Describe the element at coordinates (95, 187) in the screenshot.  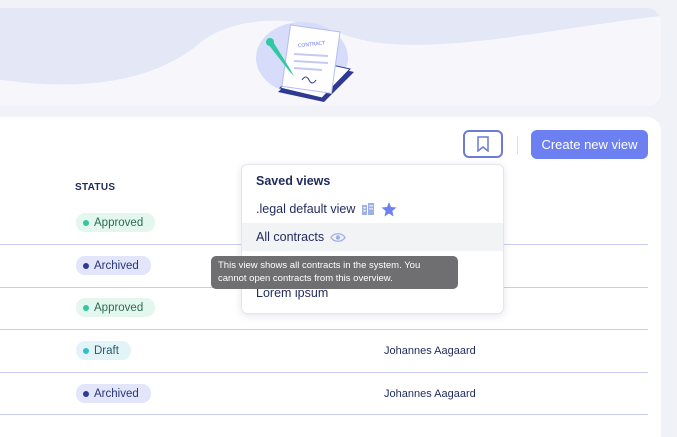
I see `status-column-header: STATUS` at that location.